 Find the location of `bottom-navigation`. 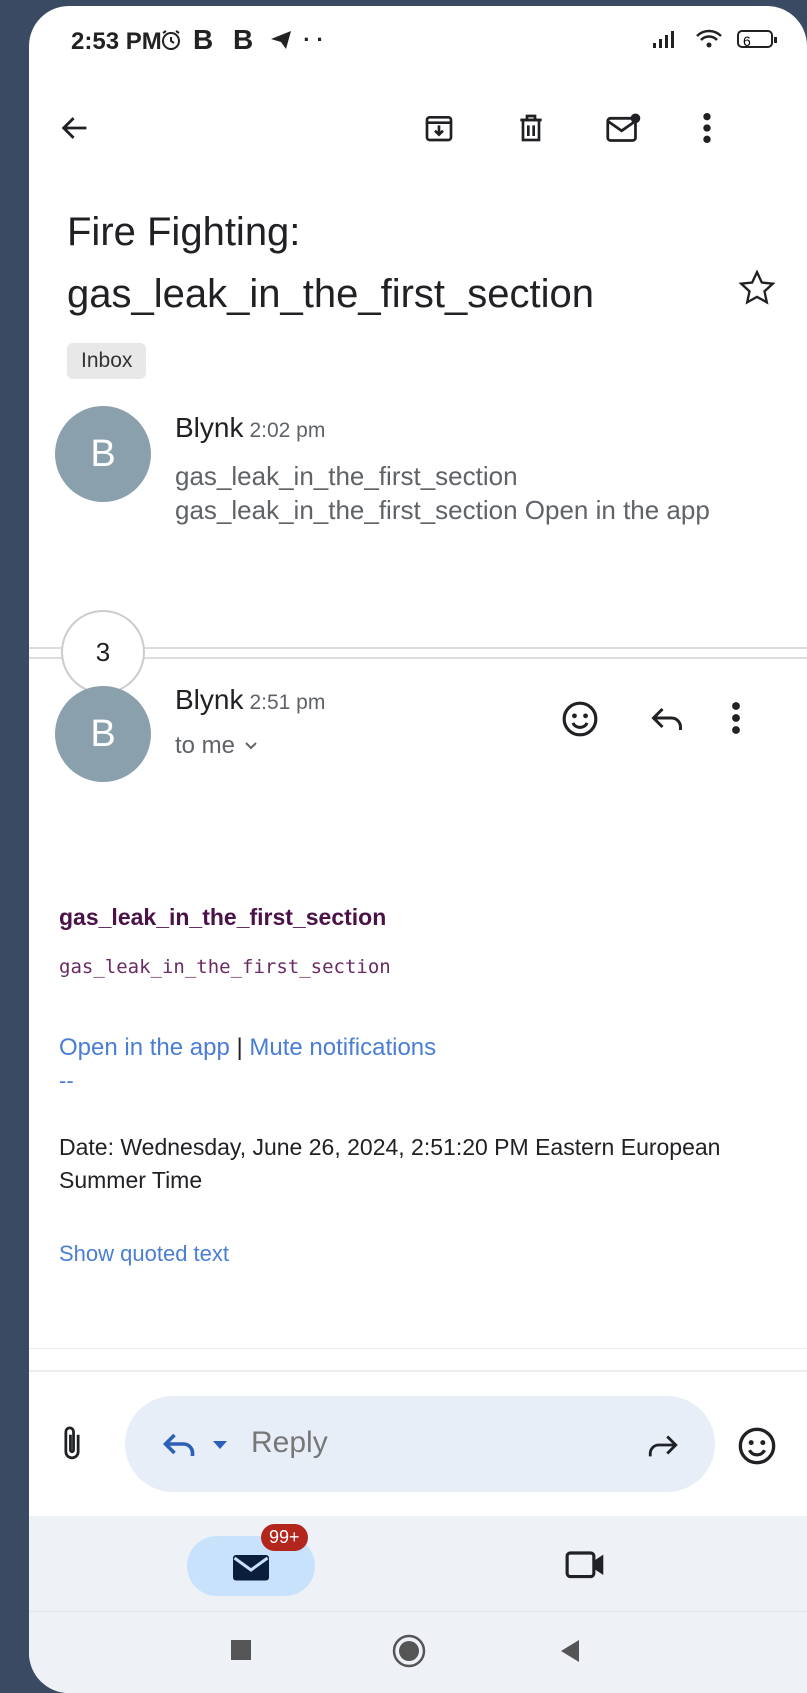

bottom-navigation is located at coordinates (418, 1563).